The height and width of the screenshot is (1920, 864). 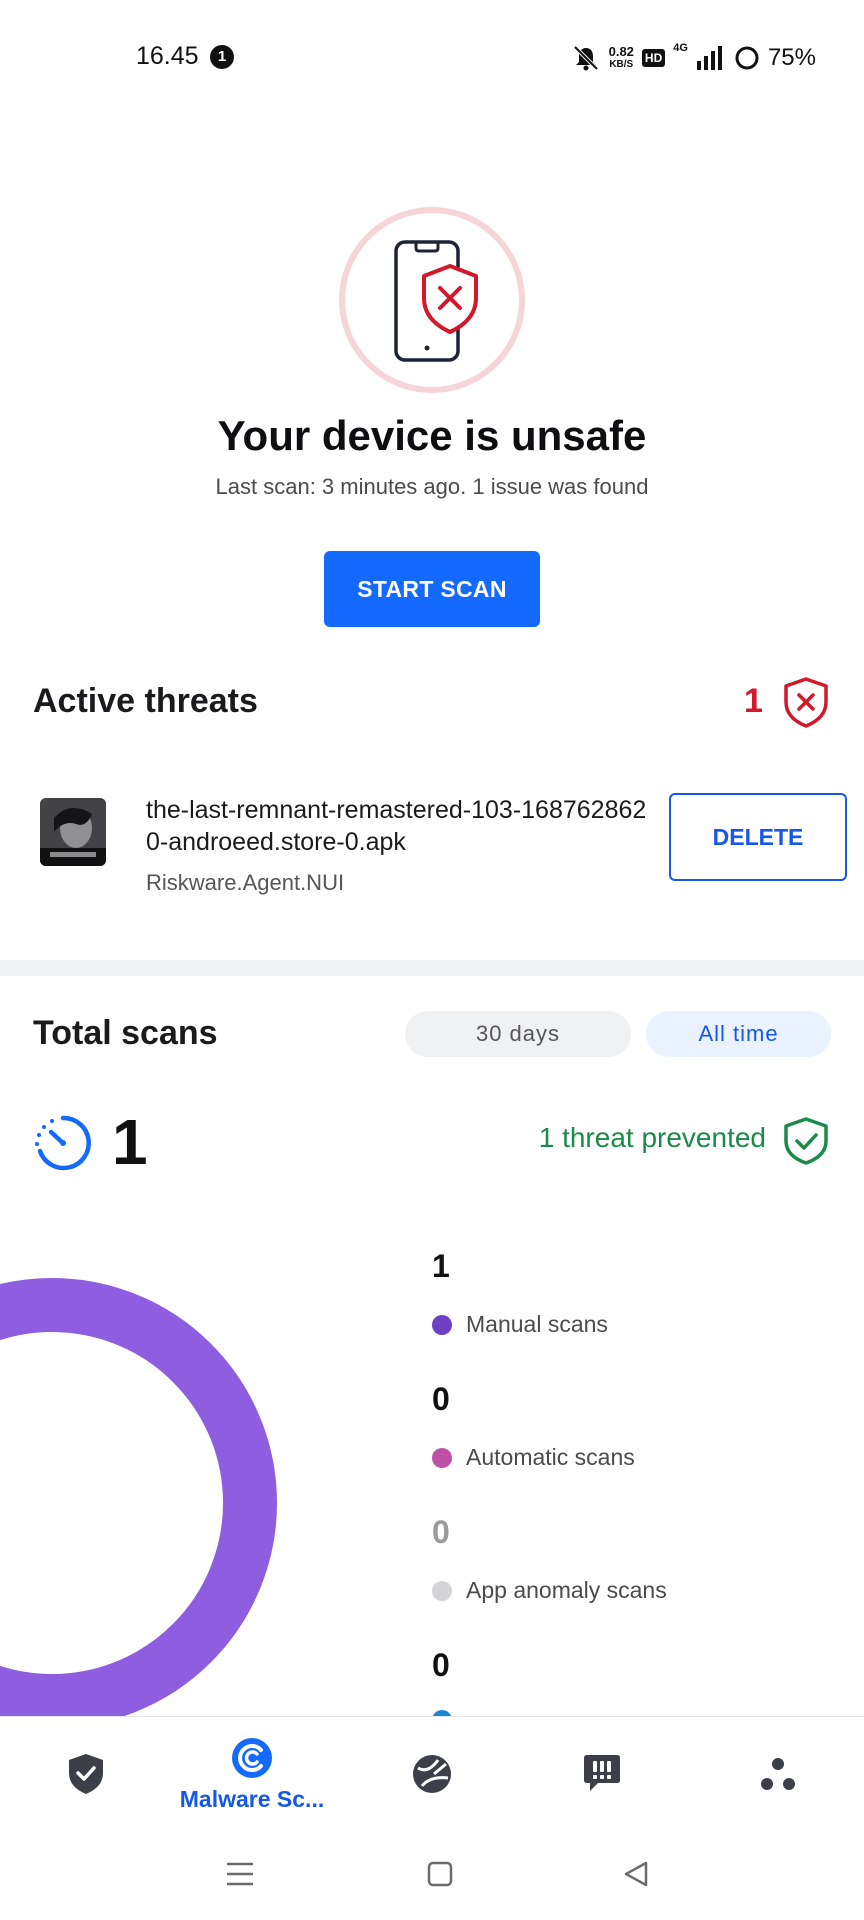 What do you see at coordinates (566, 1590) in the screenshot?
I see `legend-label-anomaly: App anomaly scans` at bounding box center [566, 1590].